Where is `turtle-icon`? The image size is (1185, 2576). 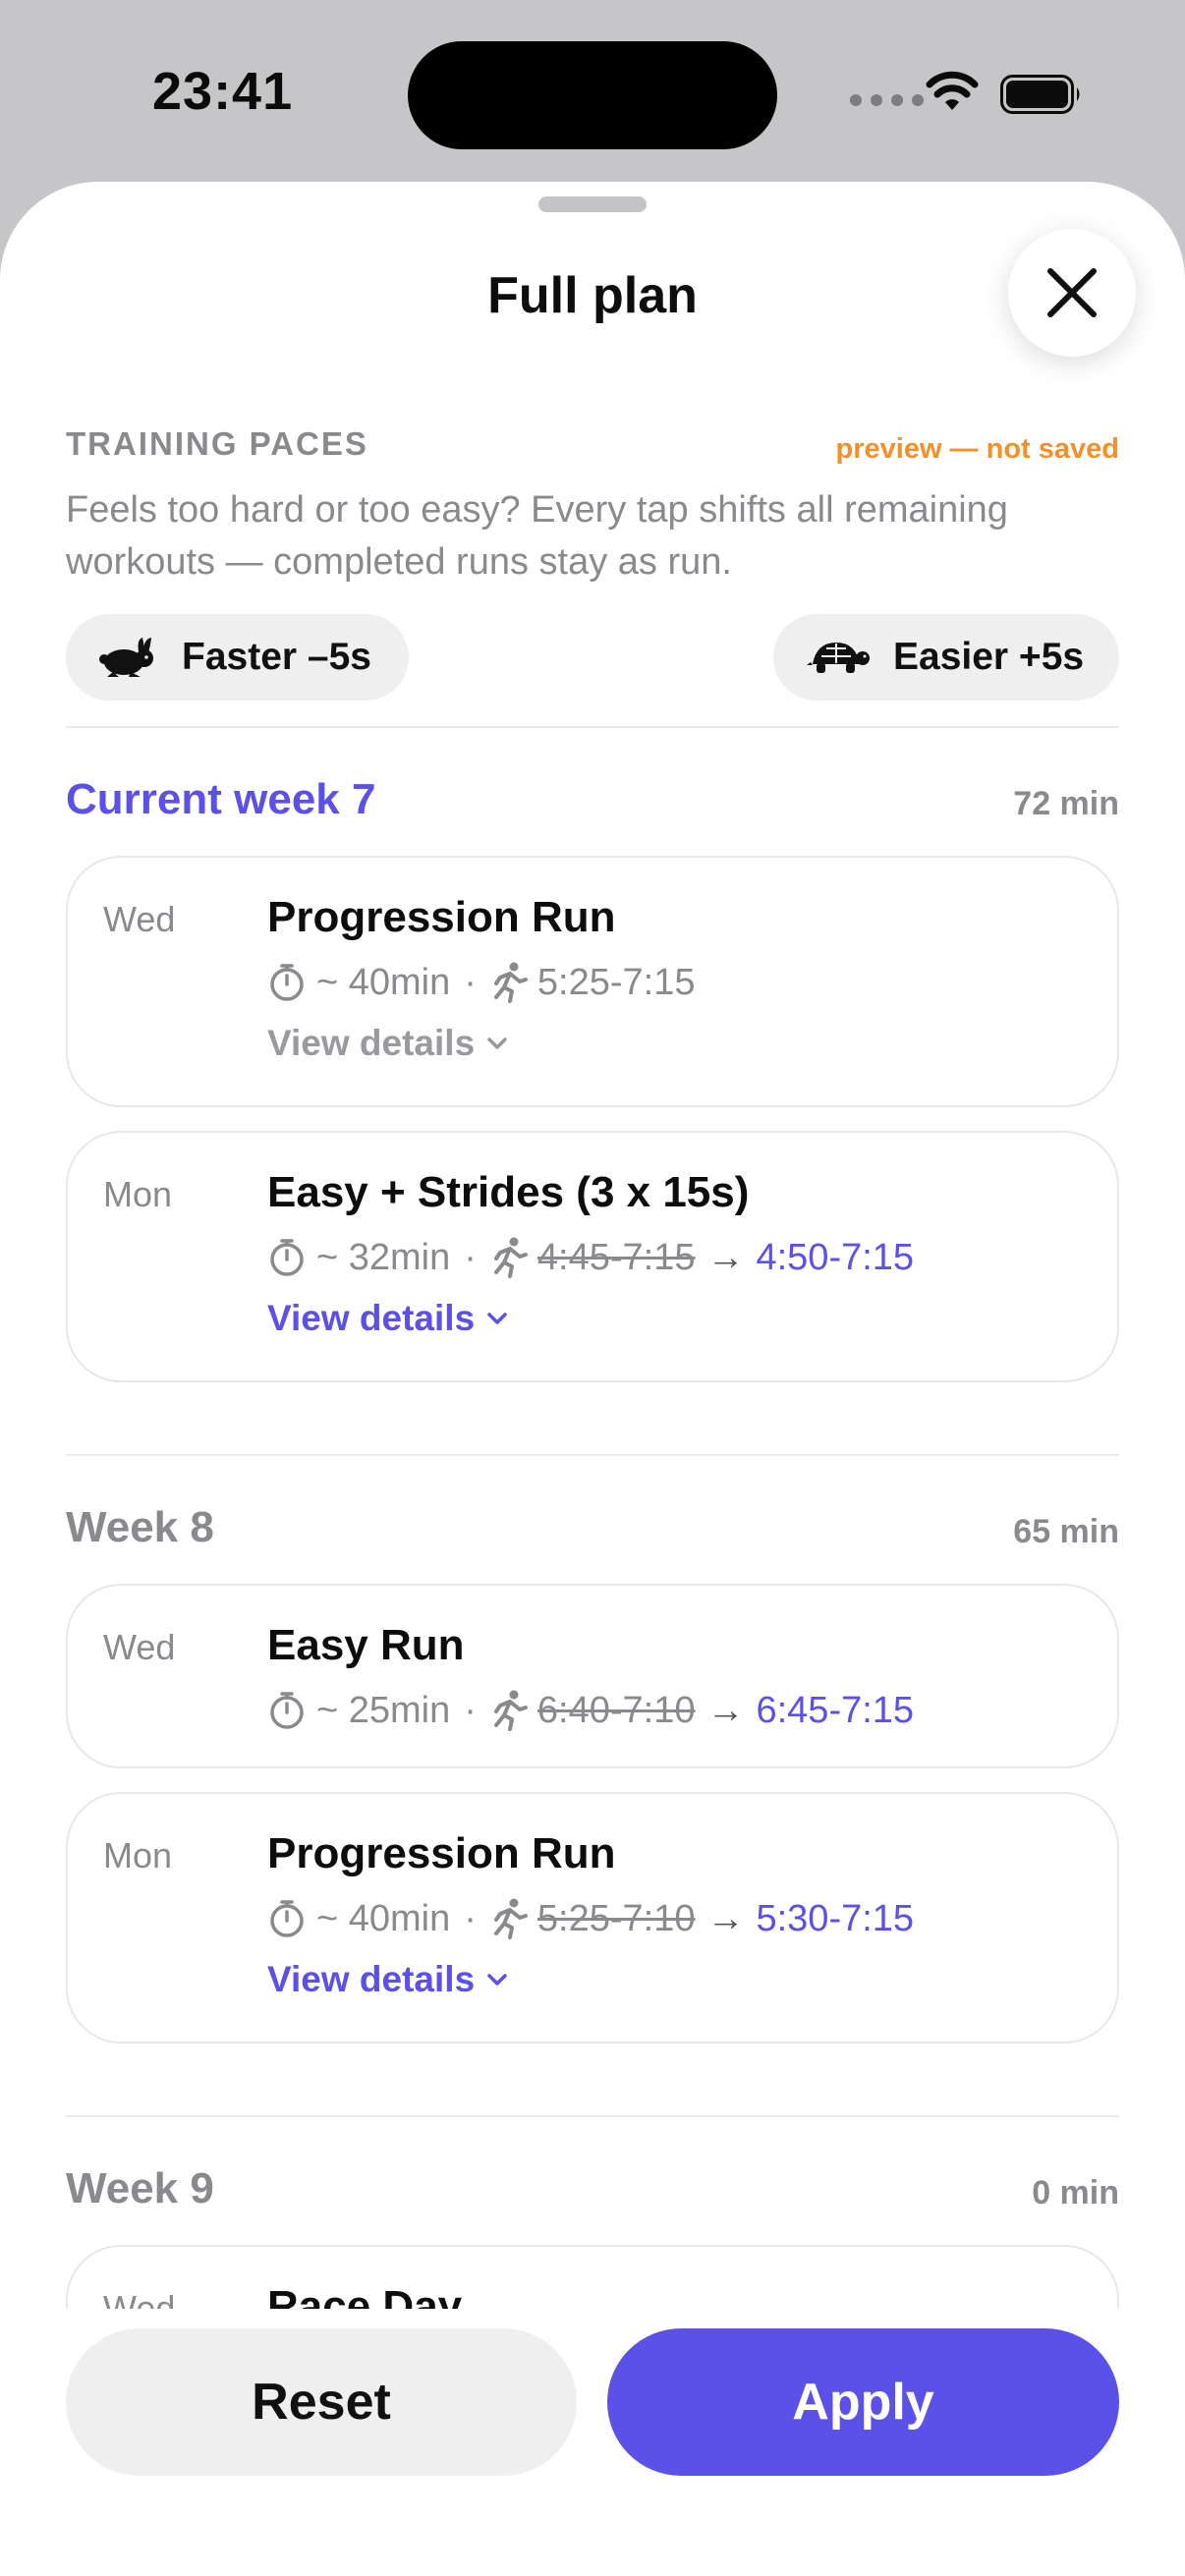
turtle-icon is located at coordinates (839, 658).